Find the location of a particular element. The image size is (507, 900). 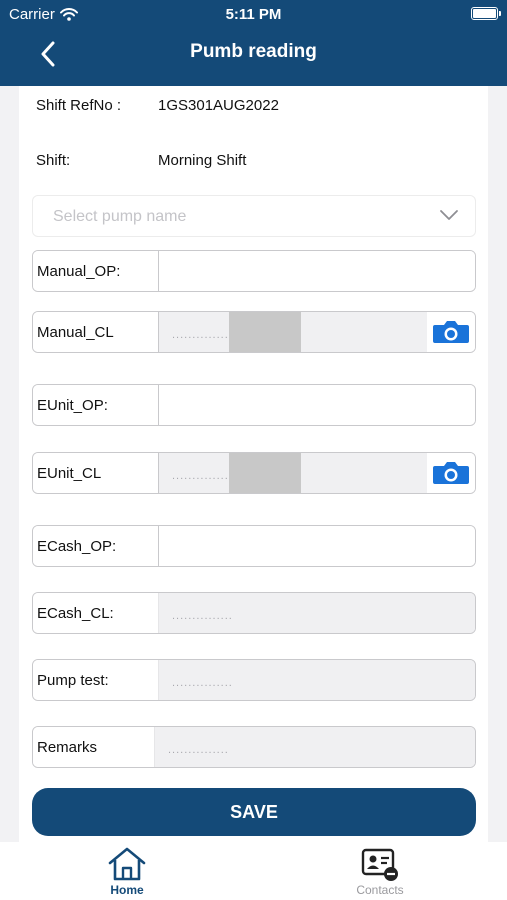

manual-op-label: Manual_OP: is located at coordinates (95, 271).